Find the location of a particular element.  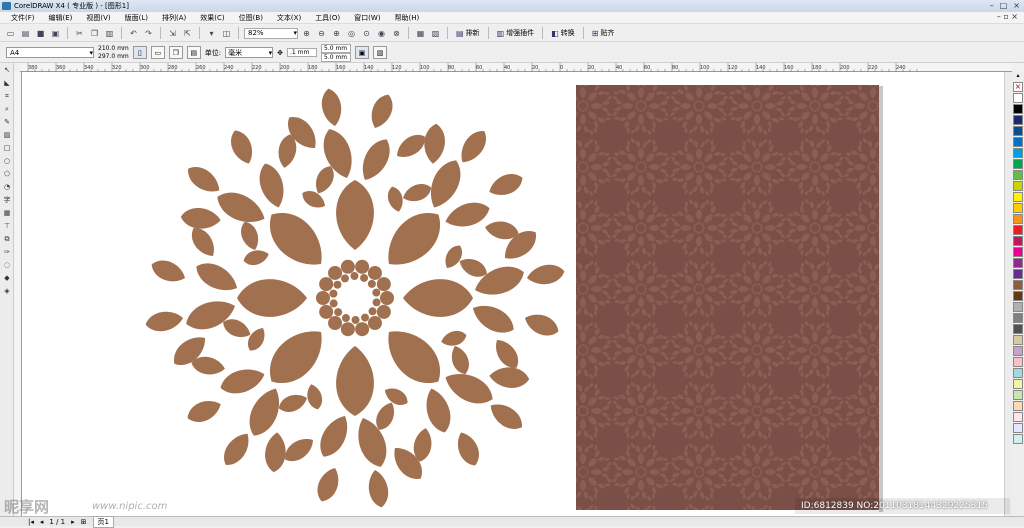

table-tool-icon: ▦ is located at coordinates (7, 213).